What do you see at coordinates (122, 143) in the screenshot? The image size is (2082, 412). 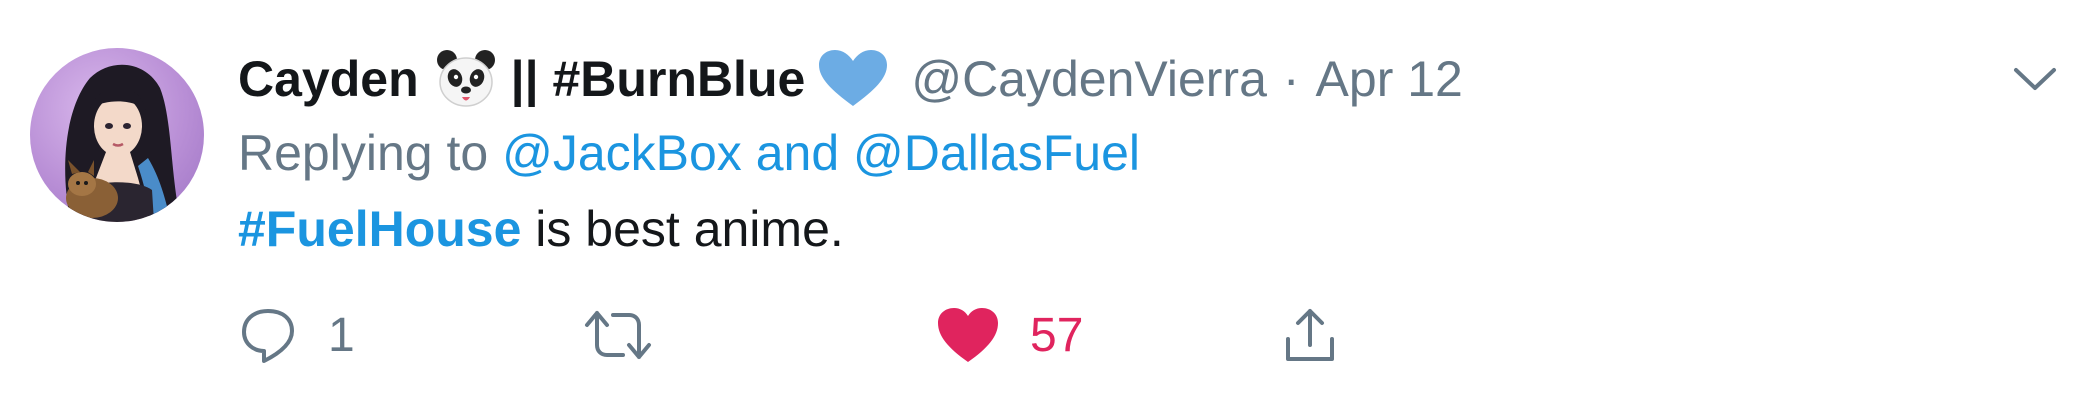 I see `avatar-image` at bounding box center [122, 143].